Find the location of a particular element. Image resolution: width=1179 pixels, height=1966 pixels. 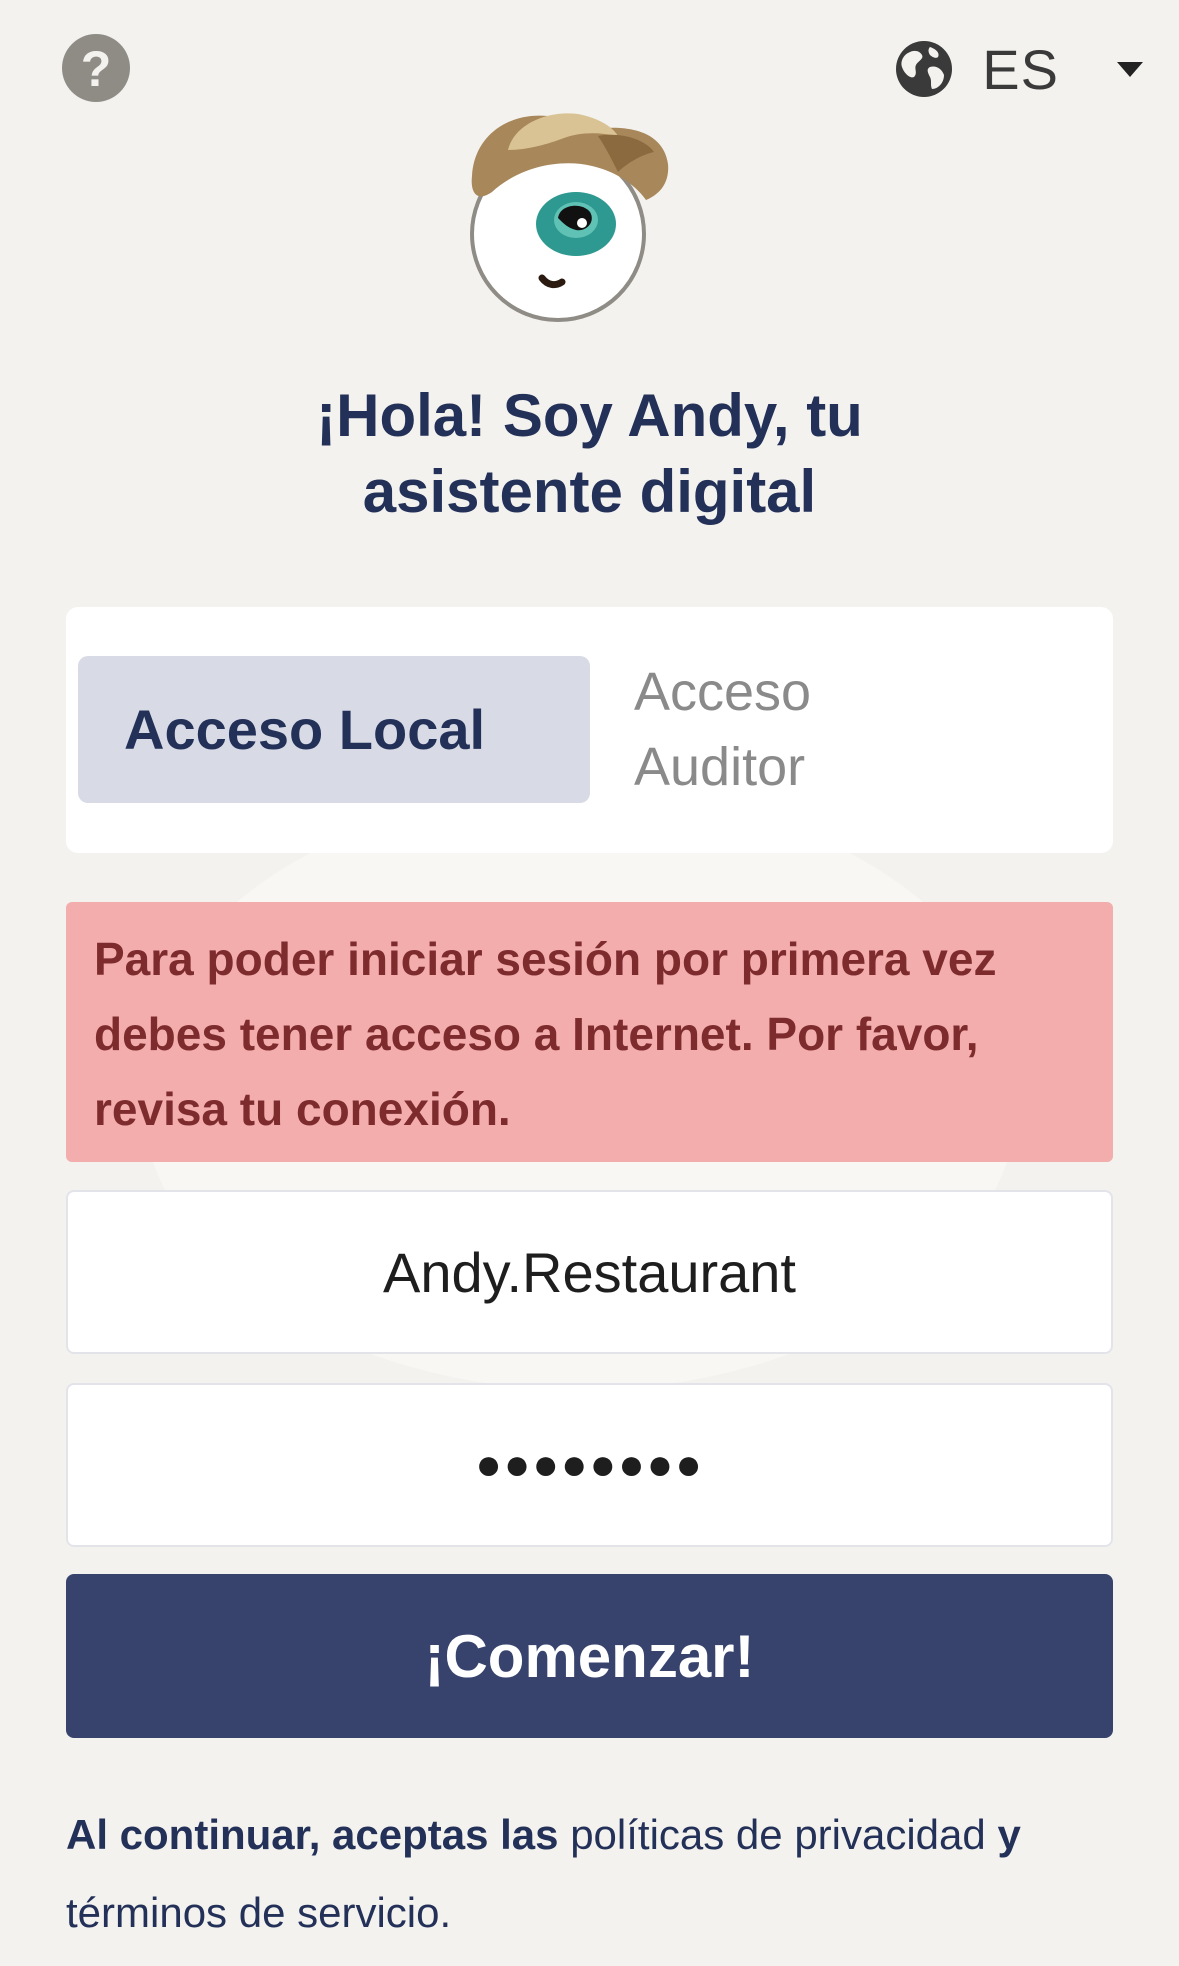

greeting-line-2: asistente digital is located at coordinates (589, 491).